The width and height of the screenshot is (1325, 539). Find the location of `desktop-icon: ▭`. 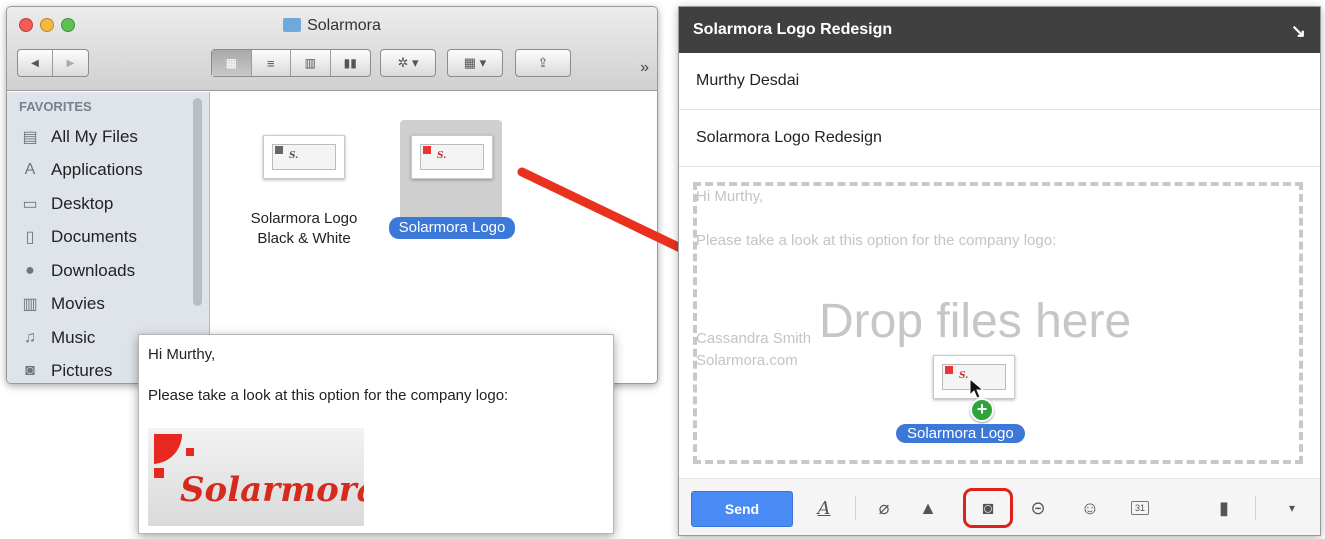

desktop-icon: ▭ is located at coordinates (30, 204).